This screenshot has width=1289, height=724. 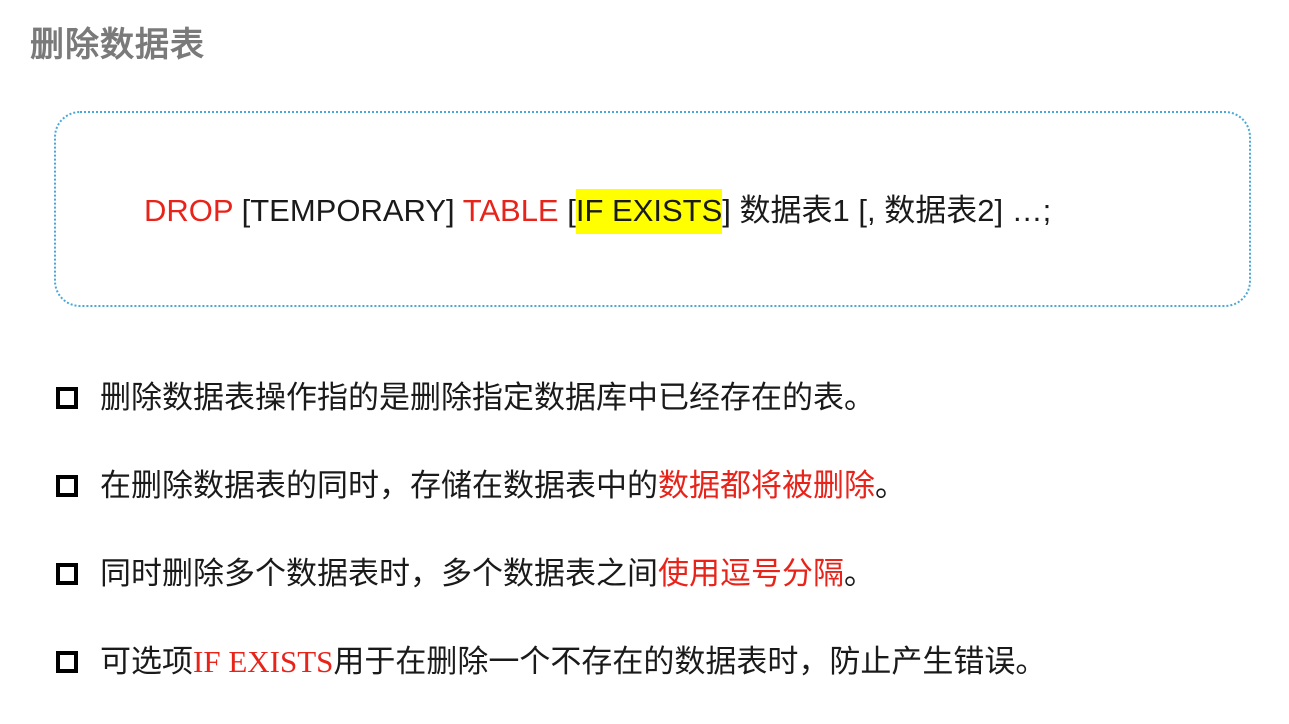 I want to click on bullet-text-pre: 删除数据表操作指的是删除指定数据库中已经存在的表。, so click(x=487, y=398).